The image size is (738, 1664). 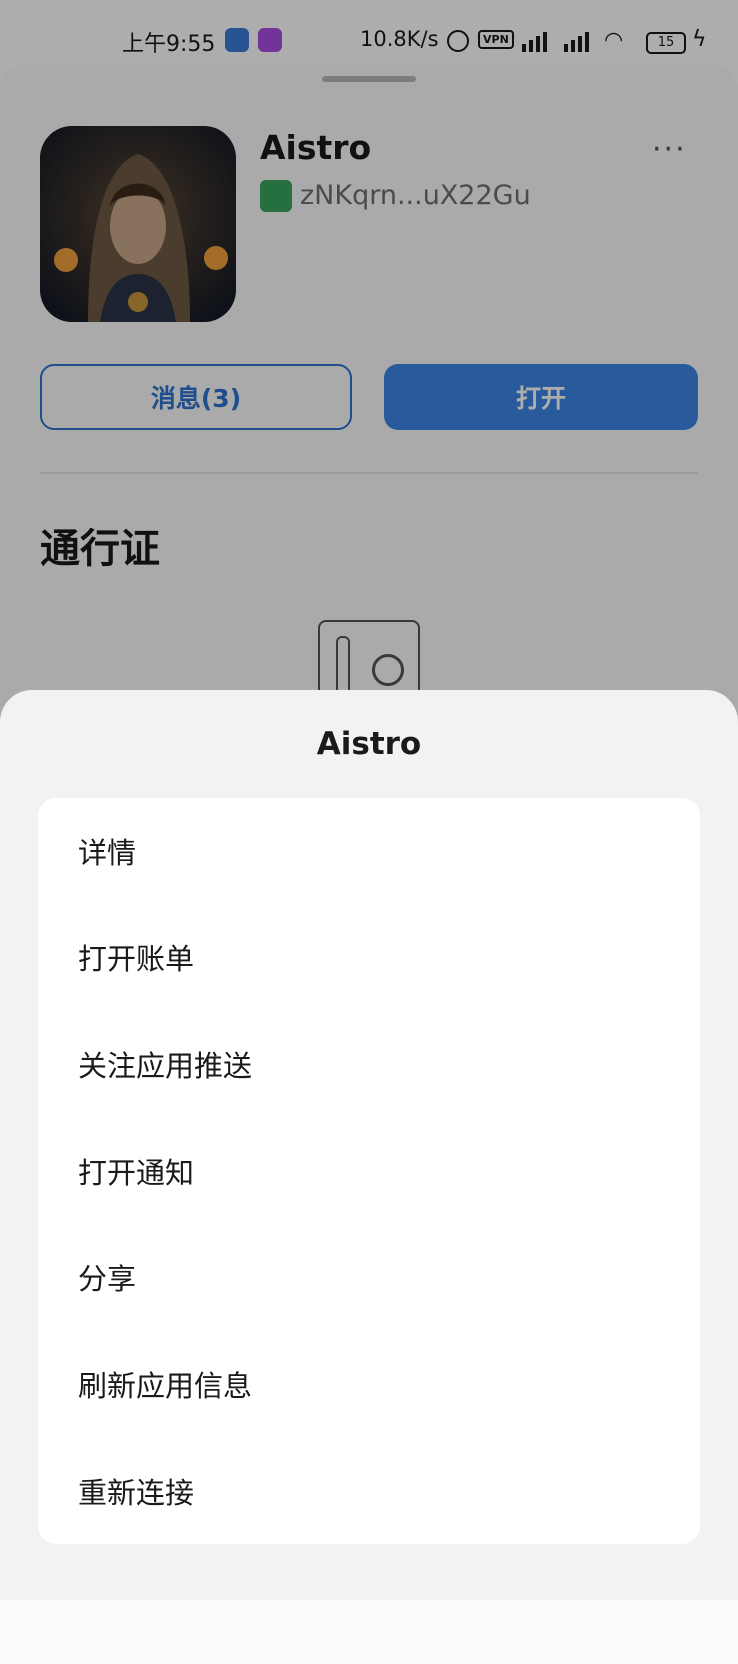 I want to click on action-sheet-title: Aistro, so click(x=369, y=744).